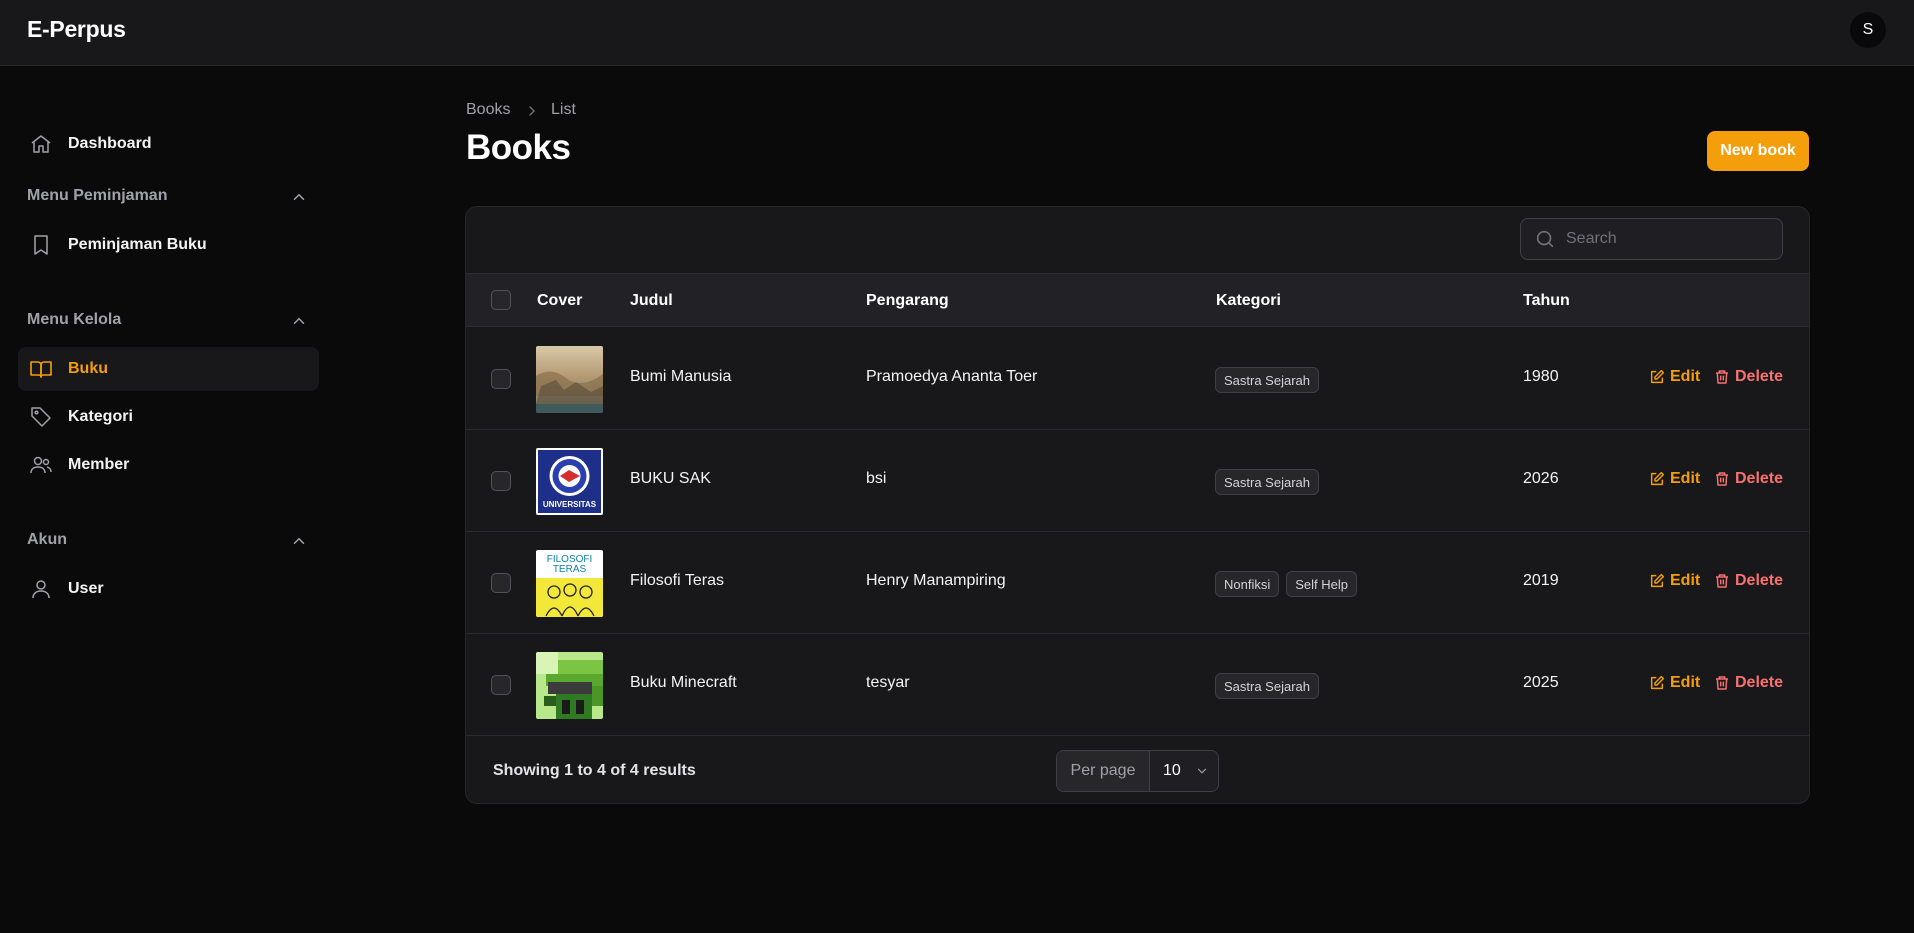 The width and height of the screenshot is (1914, 933). Describe the element at coordinates (501, 300) in the screenshot. I see `select-all-checkbox` at that location.